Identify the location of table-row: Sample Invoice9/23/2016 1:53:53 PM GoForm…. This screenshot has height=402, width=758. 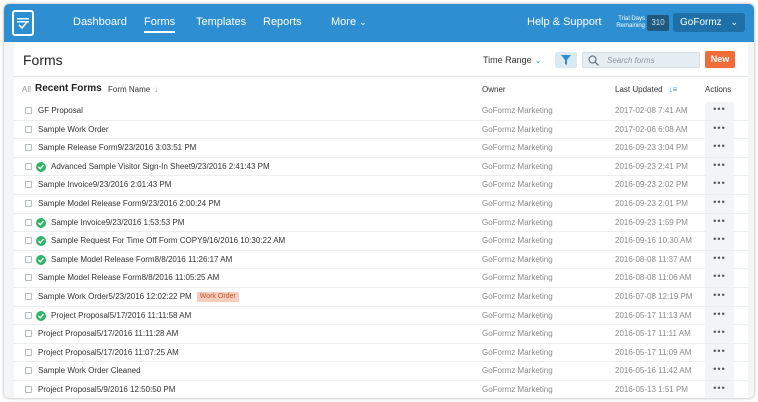
(381, 223).